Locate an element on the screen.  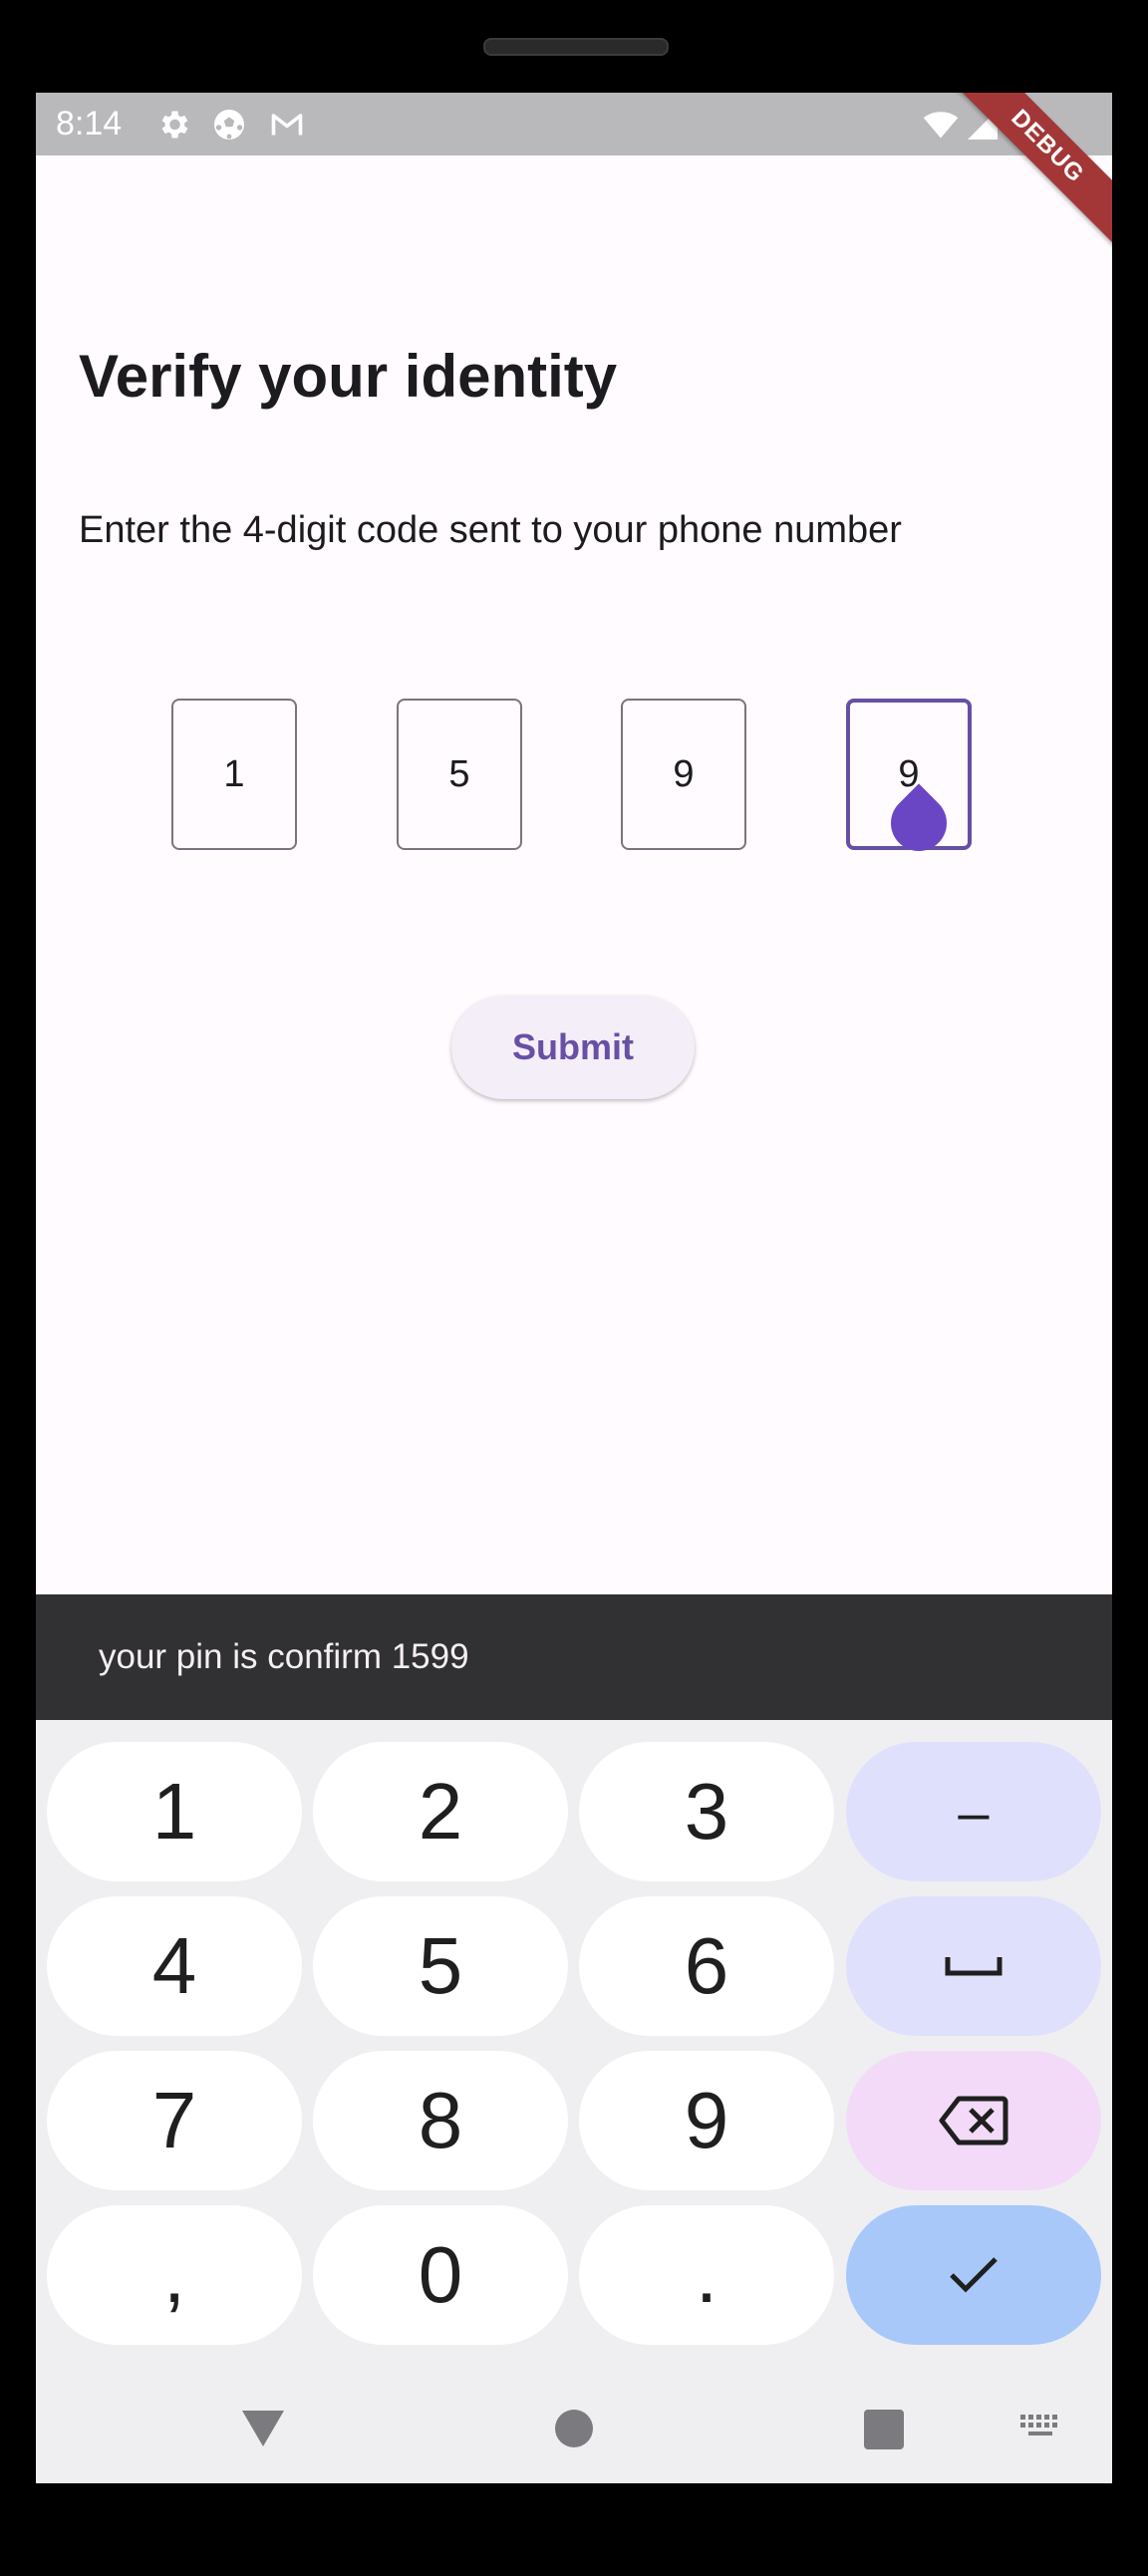
earpiece-speaker is located at coordinates (576, 47).